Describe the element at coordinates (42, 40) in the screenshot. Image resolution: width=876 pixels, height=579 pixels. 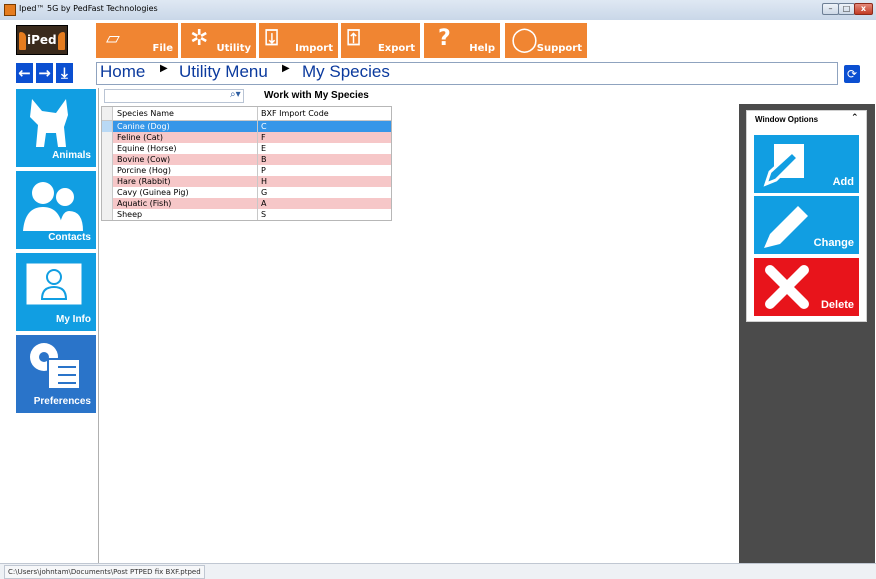
I see `logo-text: iPed` at that location.